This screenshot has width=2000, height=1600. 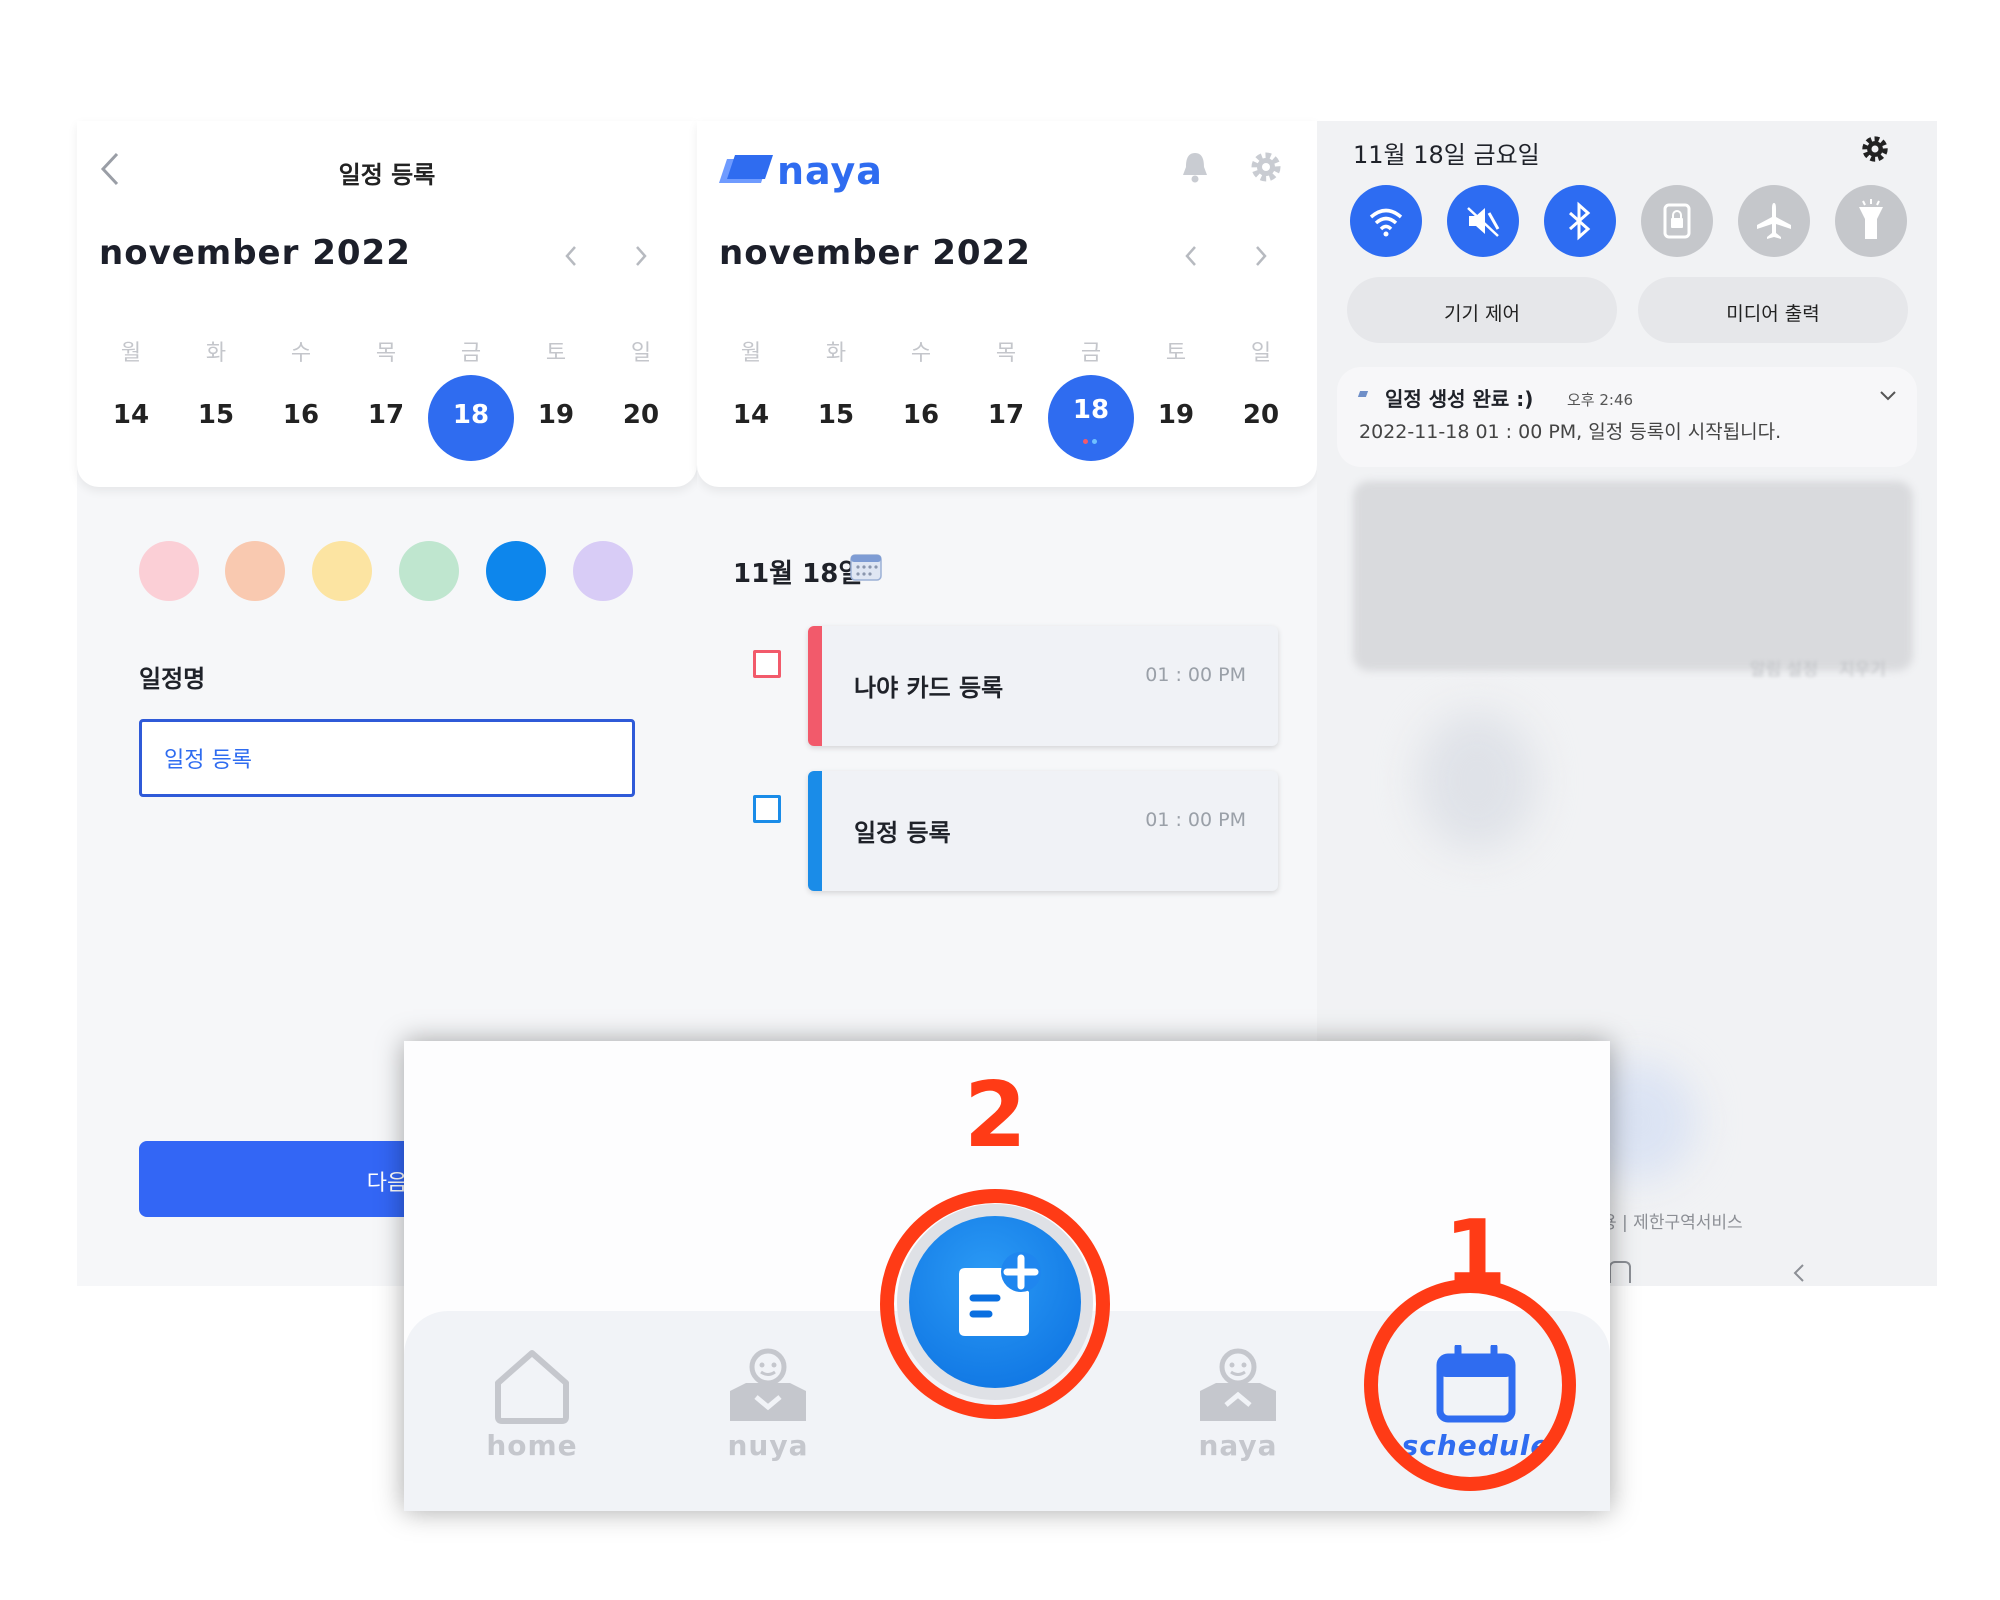 I want to click on home-icon, so click(x=532, y=1387).